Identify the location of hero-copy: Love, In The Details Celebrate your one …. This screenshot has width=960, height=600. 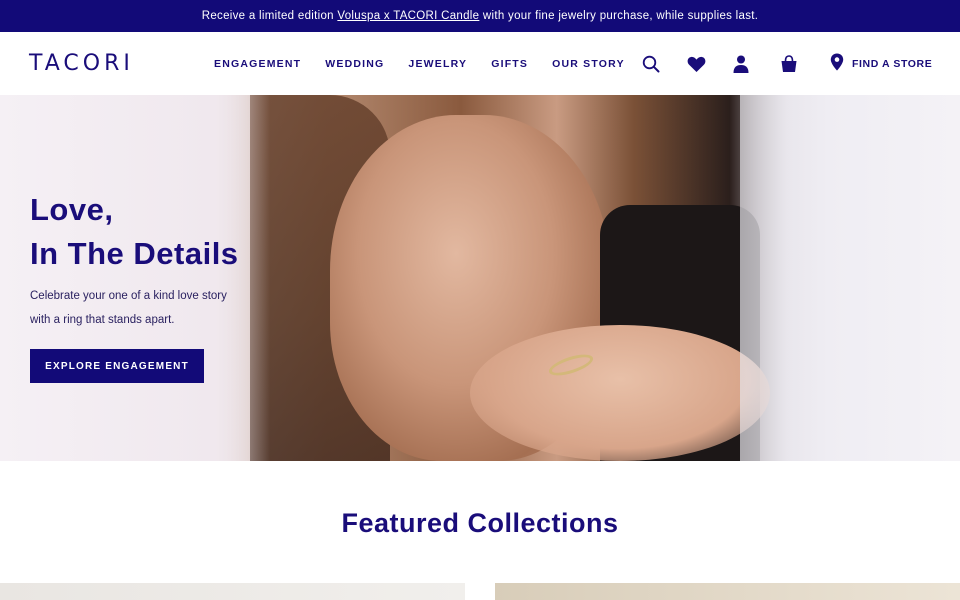
(150, 285).